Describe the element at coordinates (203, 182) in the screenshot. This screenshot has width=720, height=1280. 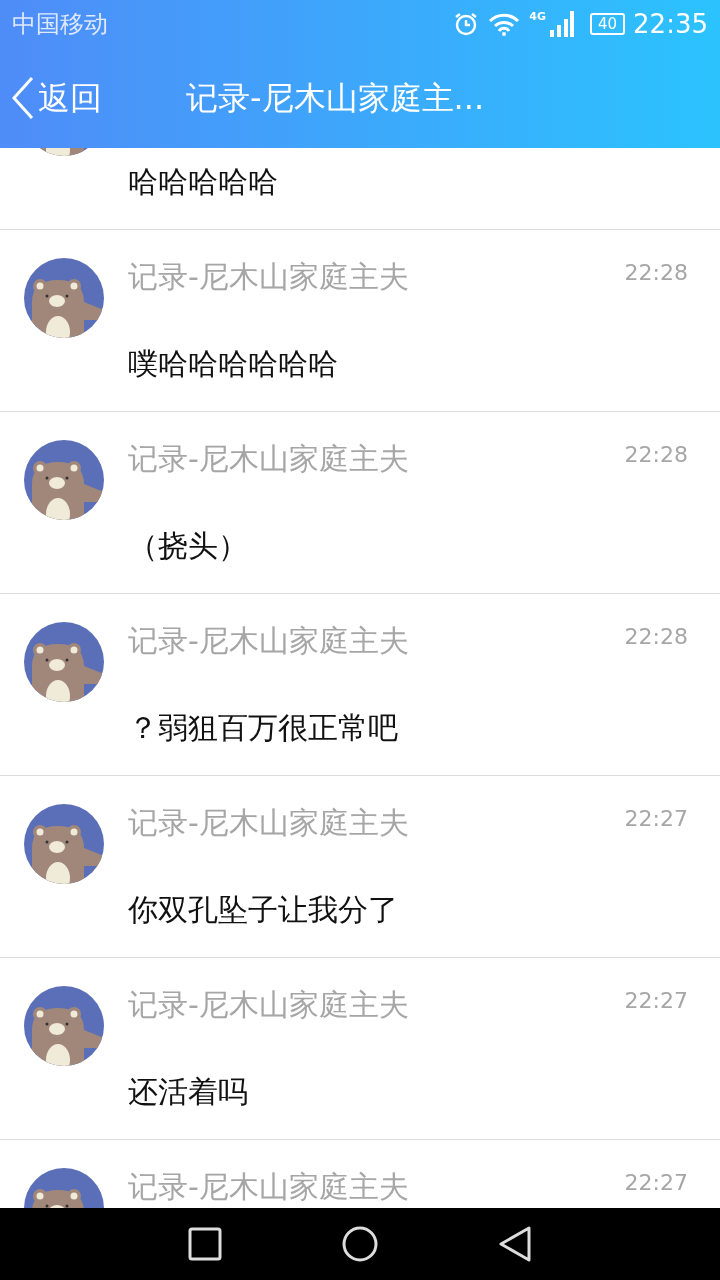
I see `message-text: 哈哈哈哈哈` at that location.